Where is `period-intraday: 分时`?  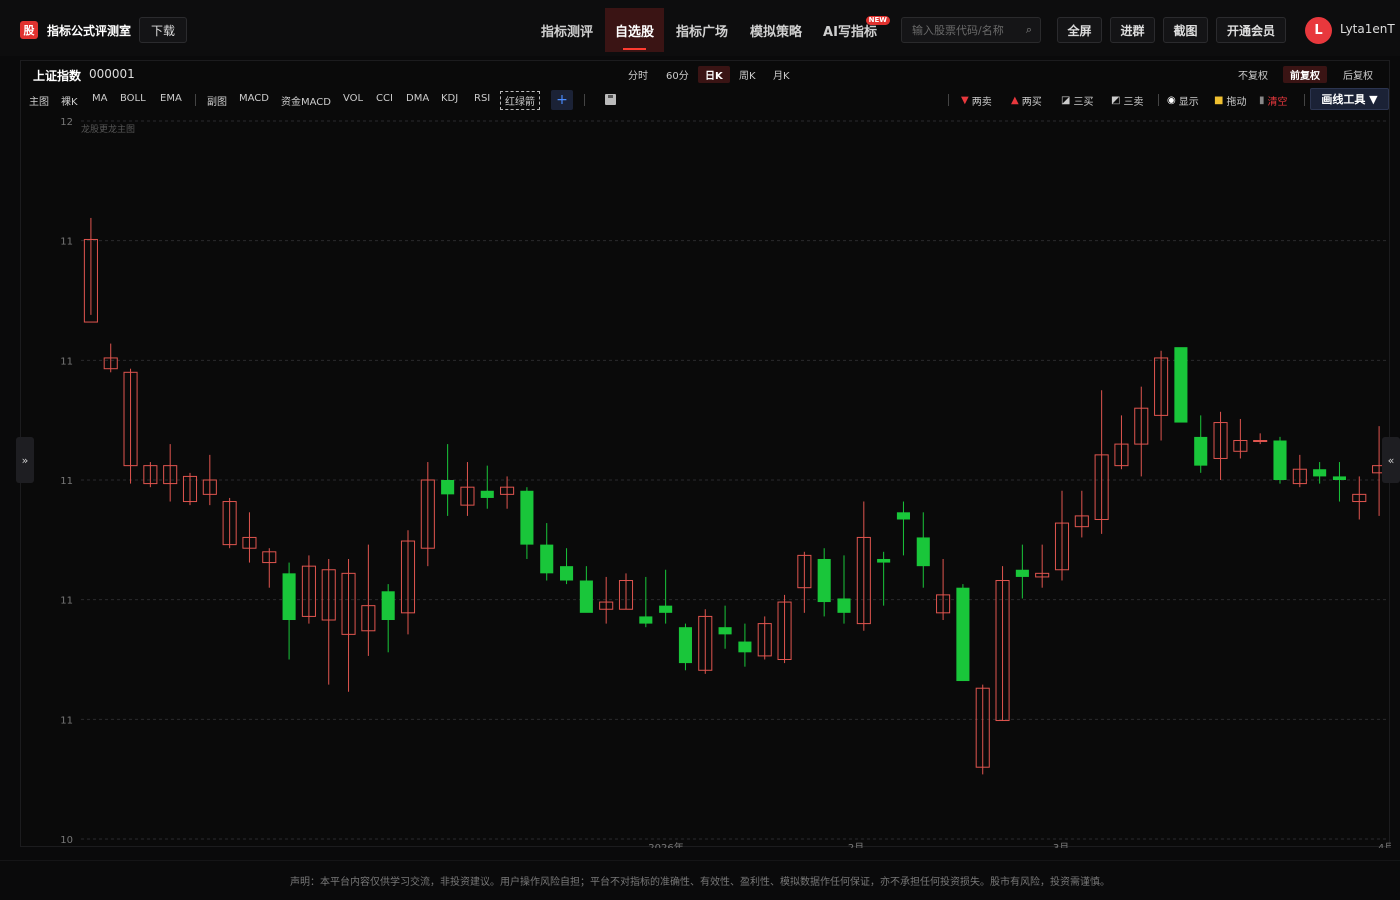 period-intraday: 分时 is located at coordinates (638, 74).